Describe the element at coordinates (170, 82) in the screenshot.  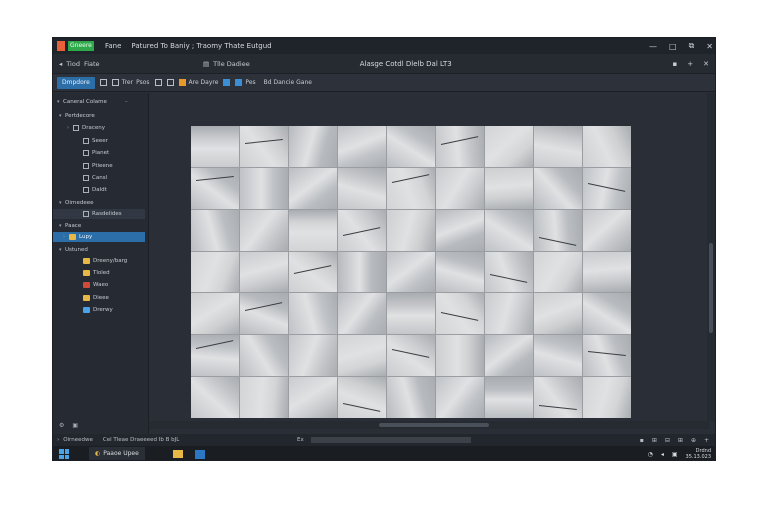
I see `layers-icon` at that location.